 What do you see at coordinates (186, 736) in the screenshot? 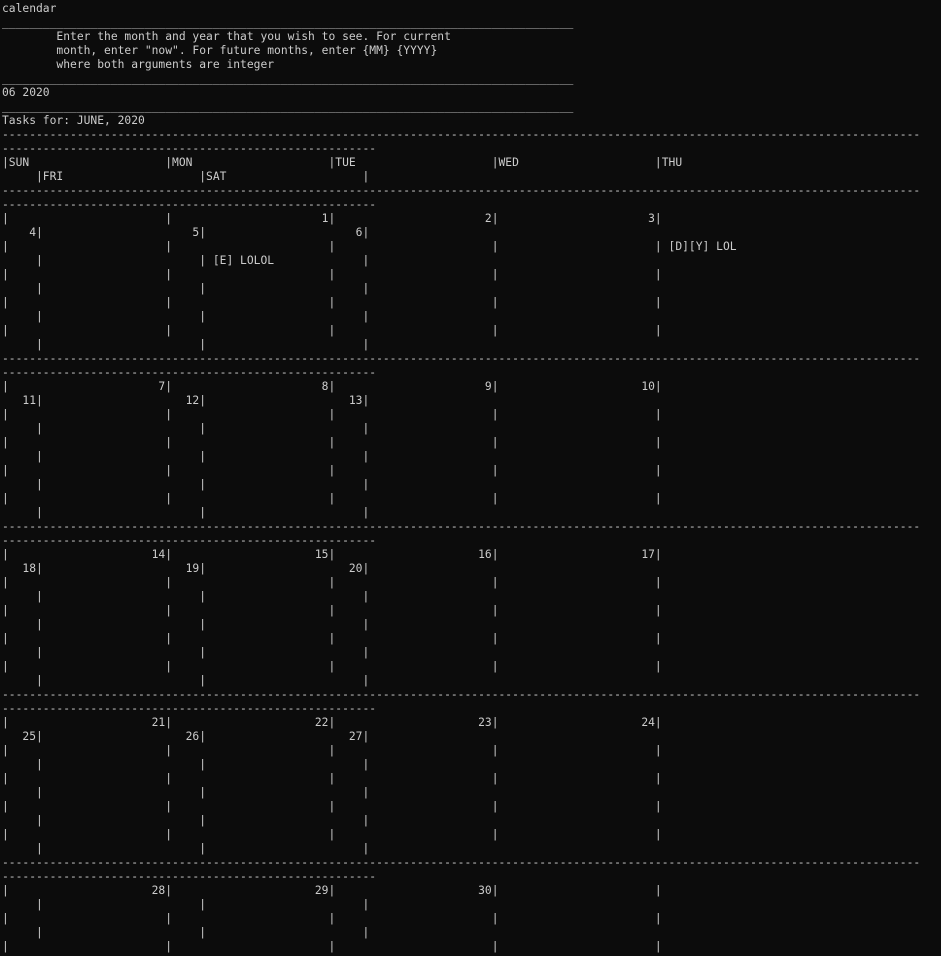
I see `week-date-row: 25| 26| 27|` at bounding box center [186, 736].